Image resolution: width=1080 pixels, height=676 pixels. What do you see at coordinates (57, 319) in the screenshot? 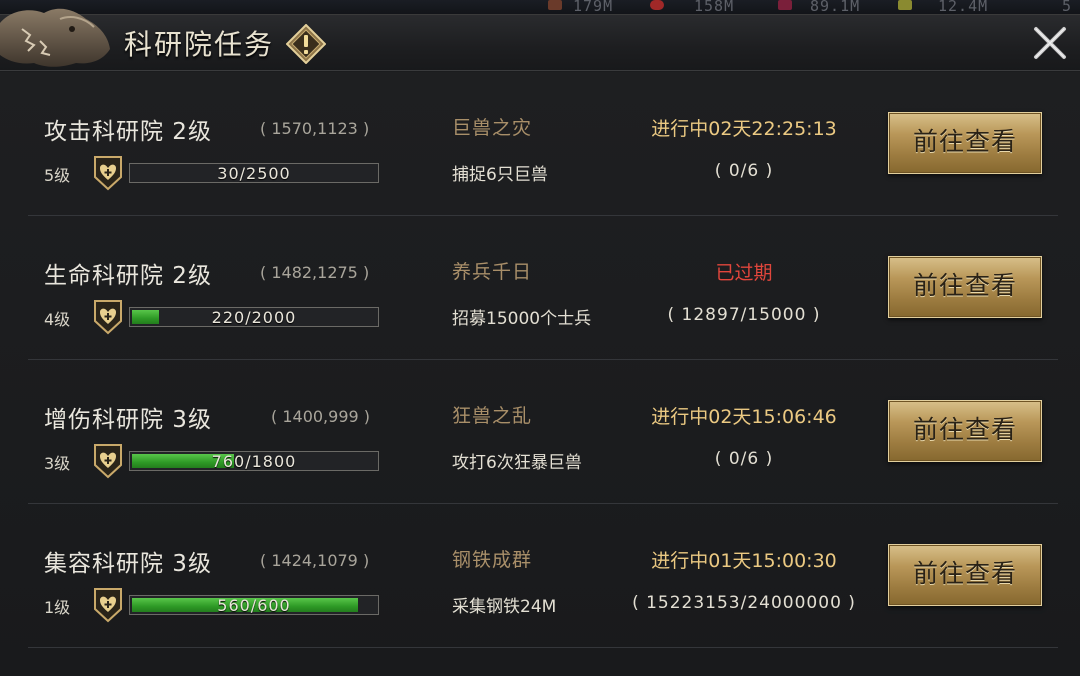
I see `level-label: 4级` at bounding box center [57, 319].